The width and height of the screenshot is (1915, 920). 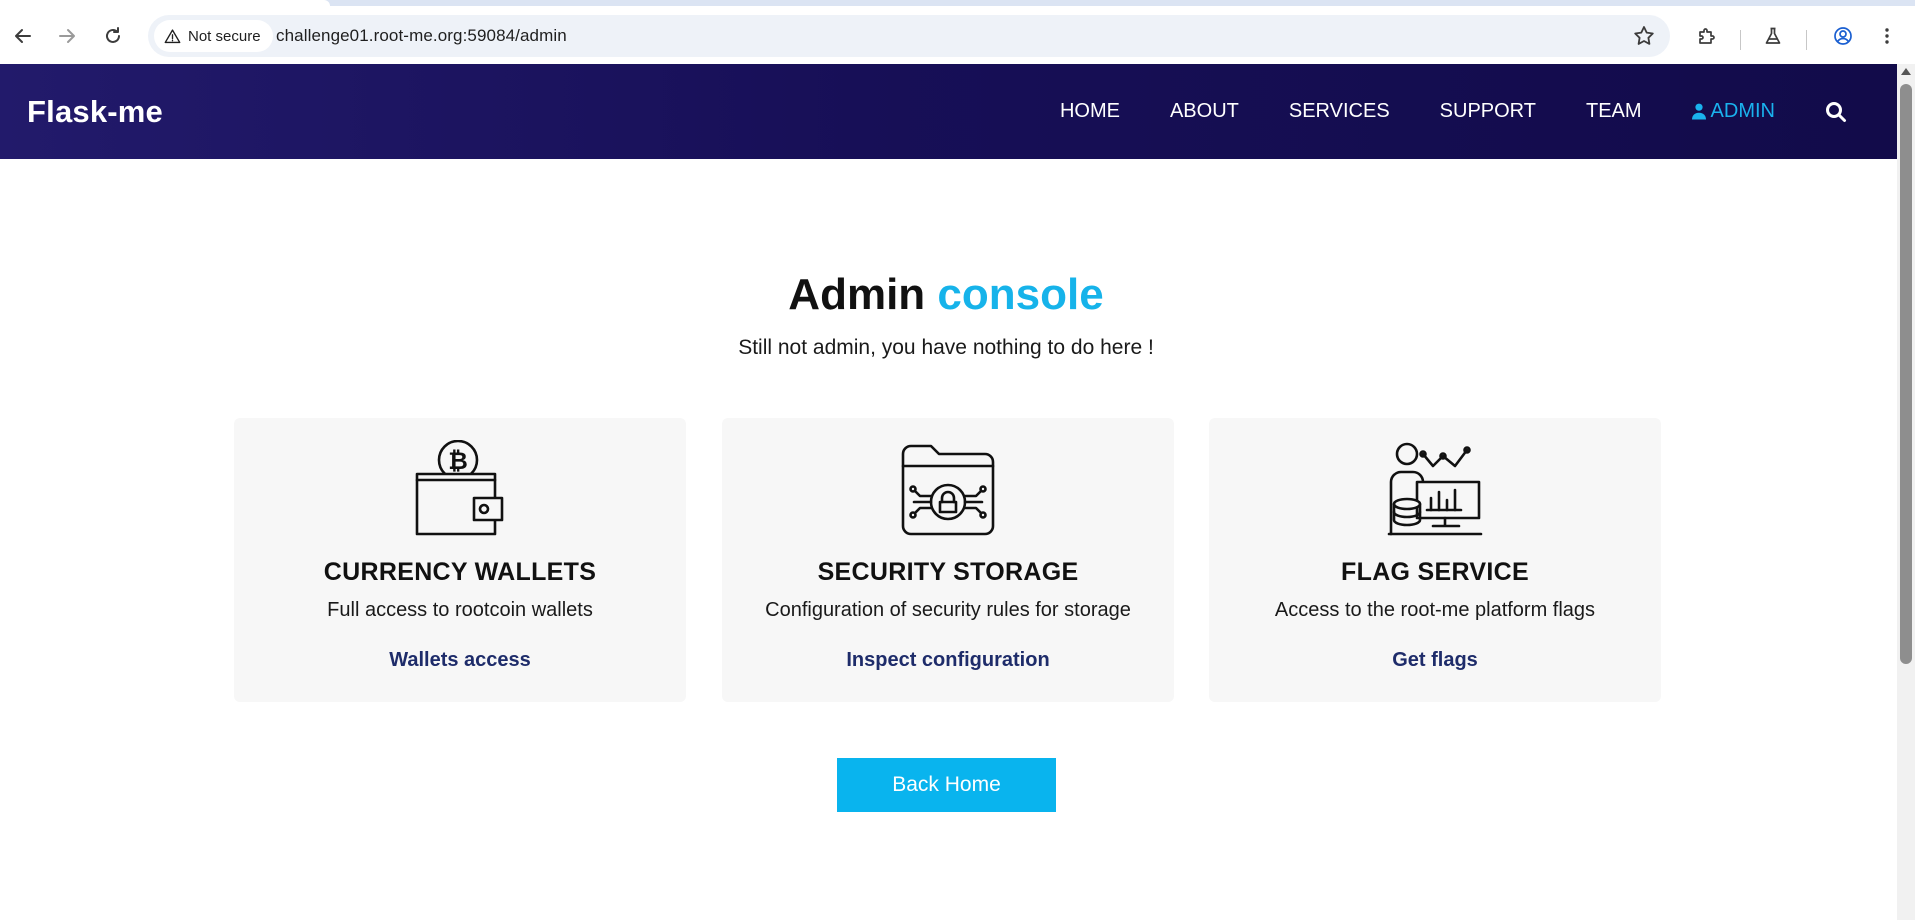 I want to click on flask-icon, so click(x=1773, y=35).